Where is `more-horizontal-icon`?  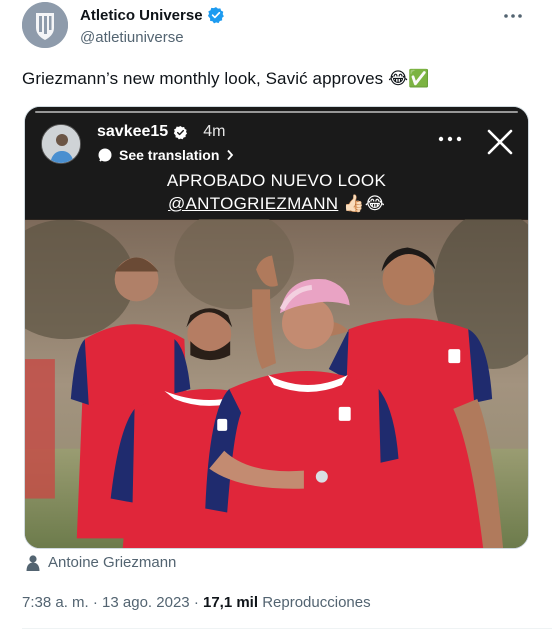
more-horizontal-icon is located at coordinates (513, 16).